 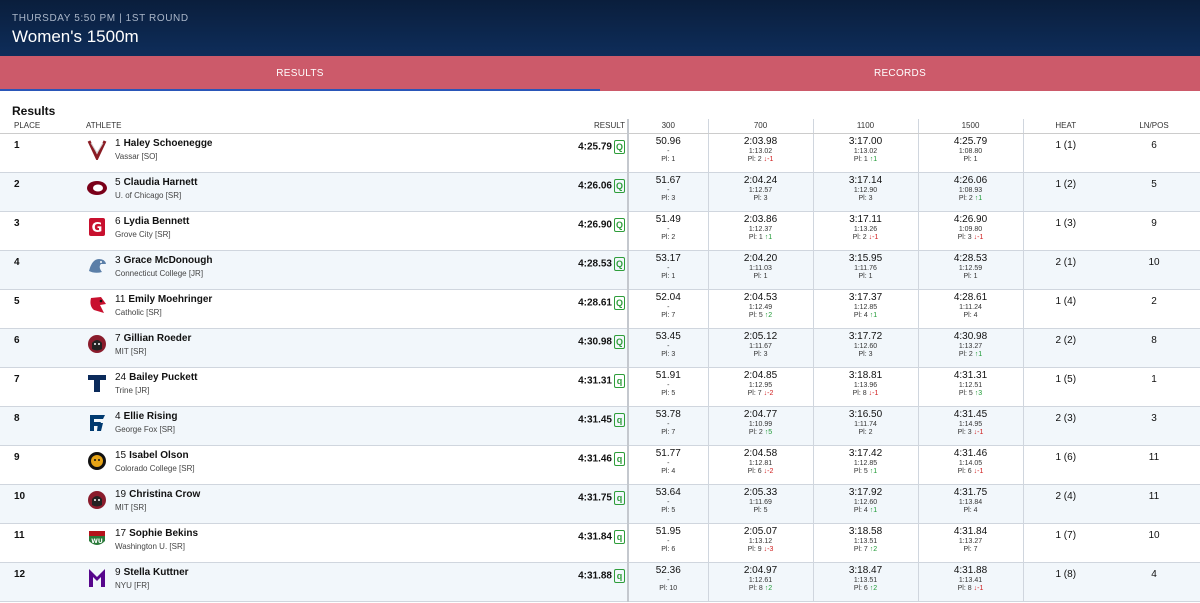 What do you see at coordinates (970, 541) in the screenshot?
I see `lap-time: 1:13.27` at bounding box center [970, 541].